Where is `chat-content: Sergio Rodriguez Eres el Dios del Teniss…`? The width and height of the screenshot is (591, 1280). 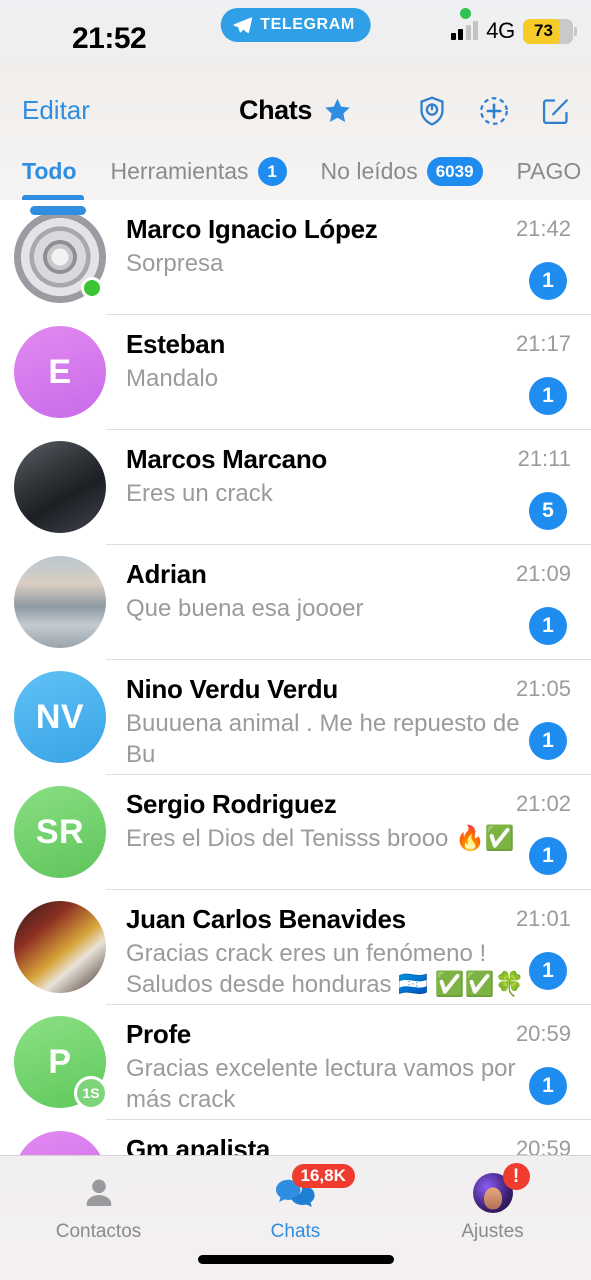 chat-content: Sergio Rodriguez Eres el Dios del Teniss… is located at coordinates (348, 832).